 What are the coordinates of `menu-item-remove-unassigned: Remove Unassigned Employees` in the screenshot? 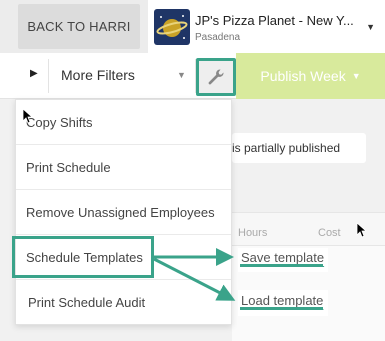 It's located at (123, 212).